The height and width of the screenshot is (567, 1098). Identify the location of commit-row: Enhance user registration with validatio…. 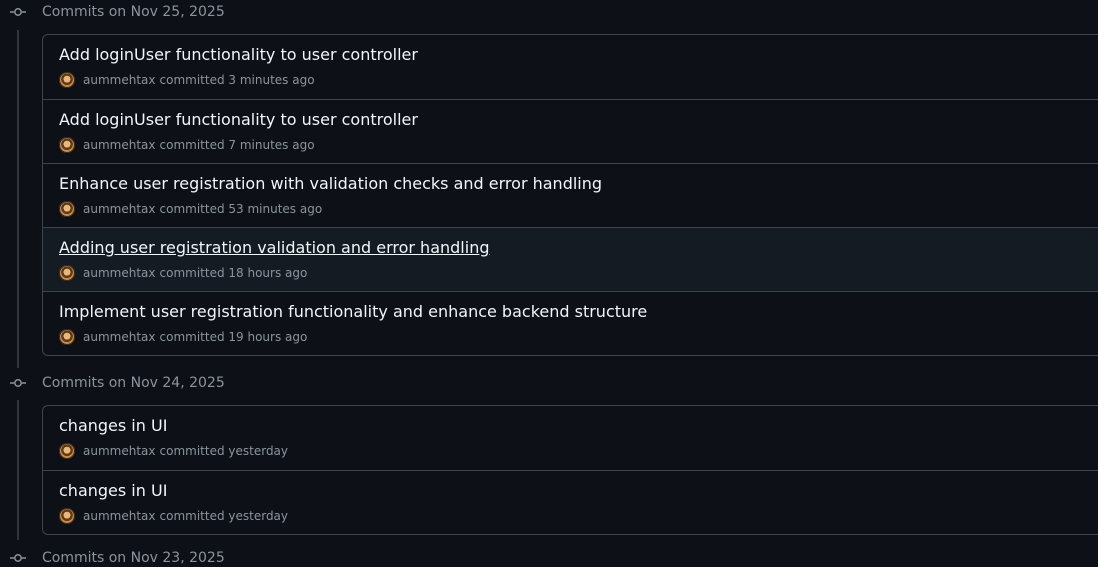
(570, 195).